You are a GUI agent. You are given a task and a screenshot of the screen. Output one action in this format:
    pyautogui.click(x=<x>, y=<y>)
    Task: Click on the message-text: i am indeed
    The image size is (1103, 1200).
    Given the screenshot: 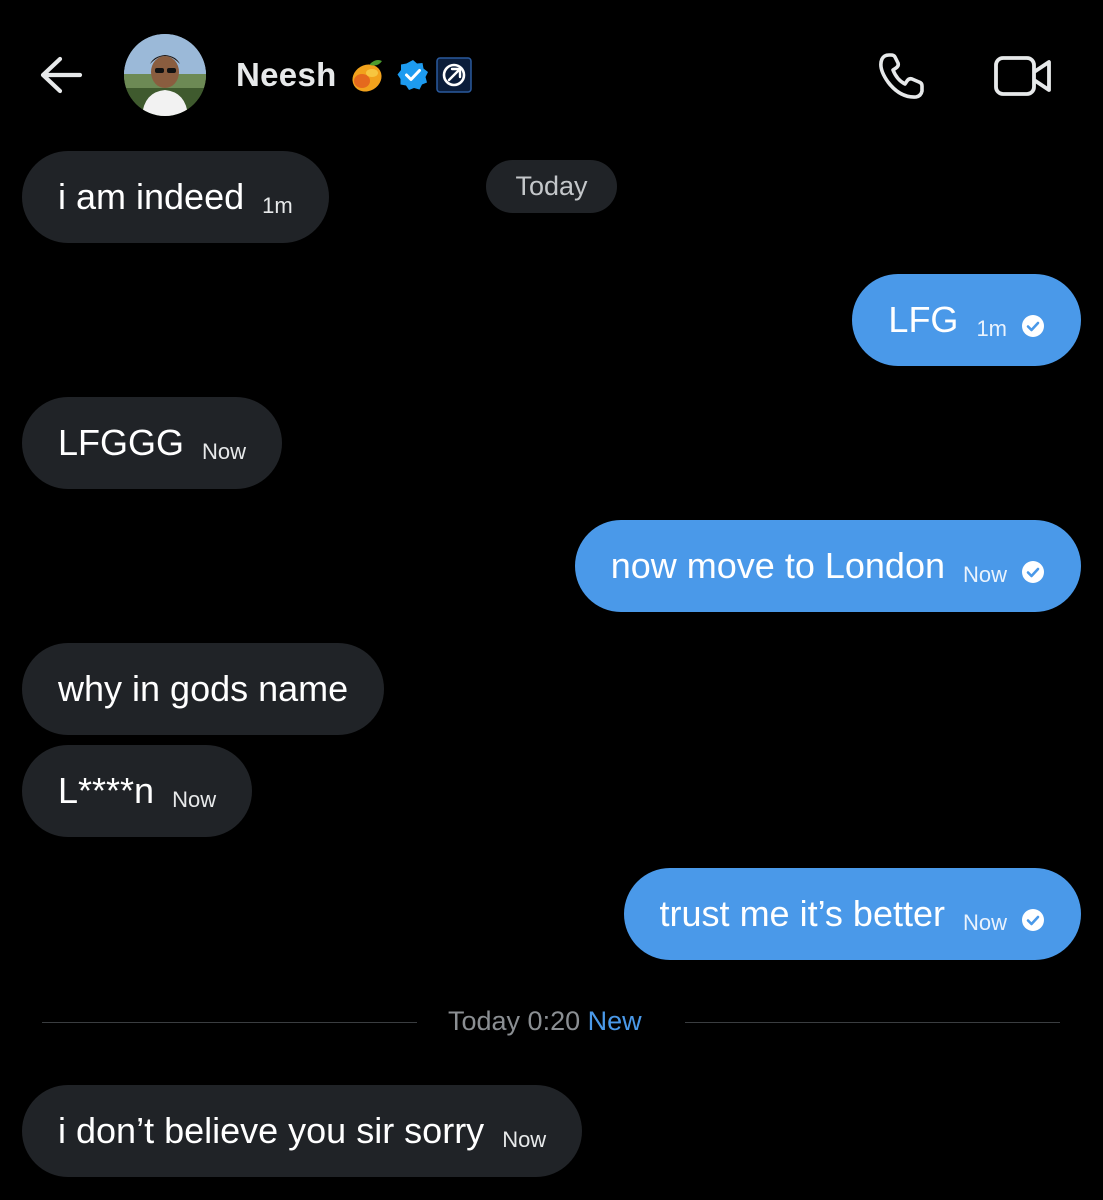 What is the action you would take?
    pyautogui.click(x=151, y=196)
    